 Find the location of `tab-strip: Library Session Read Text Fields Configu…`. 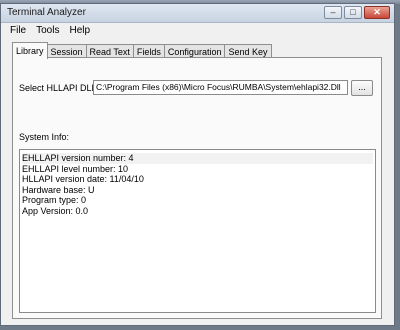

tab-strip: Library Session Read Text Fields Configu… is located at coordinates (142, 50).